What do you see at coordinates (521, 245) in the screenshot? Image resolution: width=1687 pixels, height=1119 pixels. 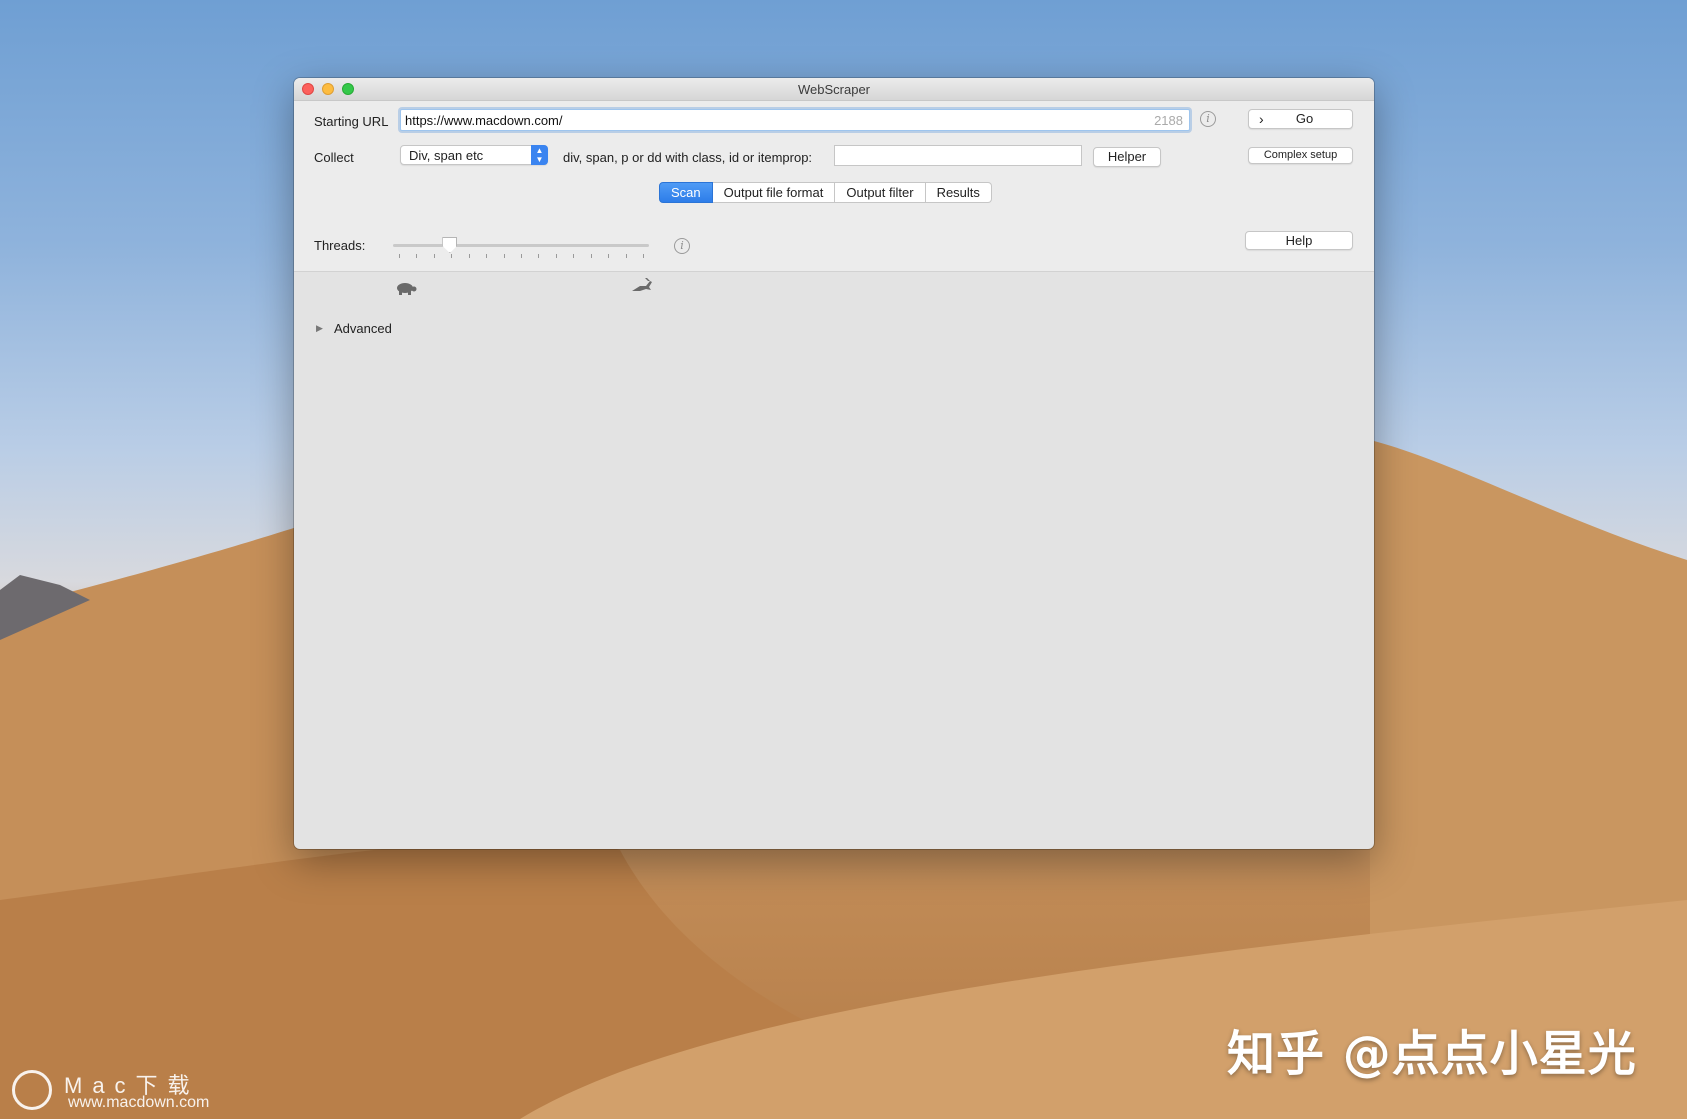 I see `threads-slider-track` at bounding box center [521, 245].